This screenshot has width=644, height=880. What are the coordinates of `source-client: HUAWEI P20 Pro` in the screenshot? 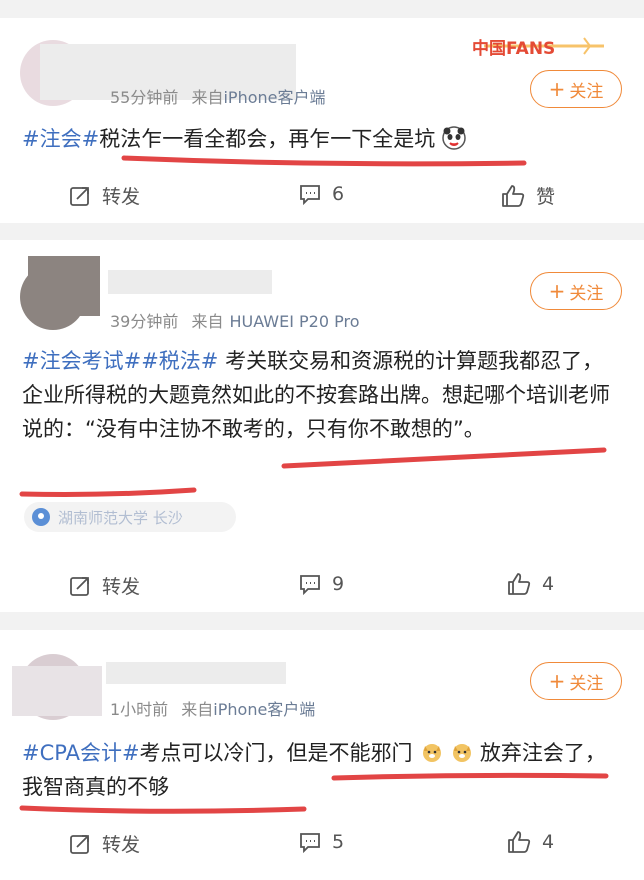 It's located at (294, 321).